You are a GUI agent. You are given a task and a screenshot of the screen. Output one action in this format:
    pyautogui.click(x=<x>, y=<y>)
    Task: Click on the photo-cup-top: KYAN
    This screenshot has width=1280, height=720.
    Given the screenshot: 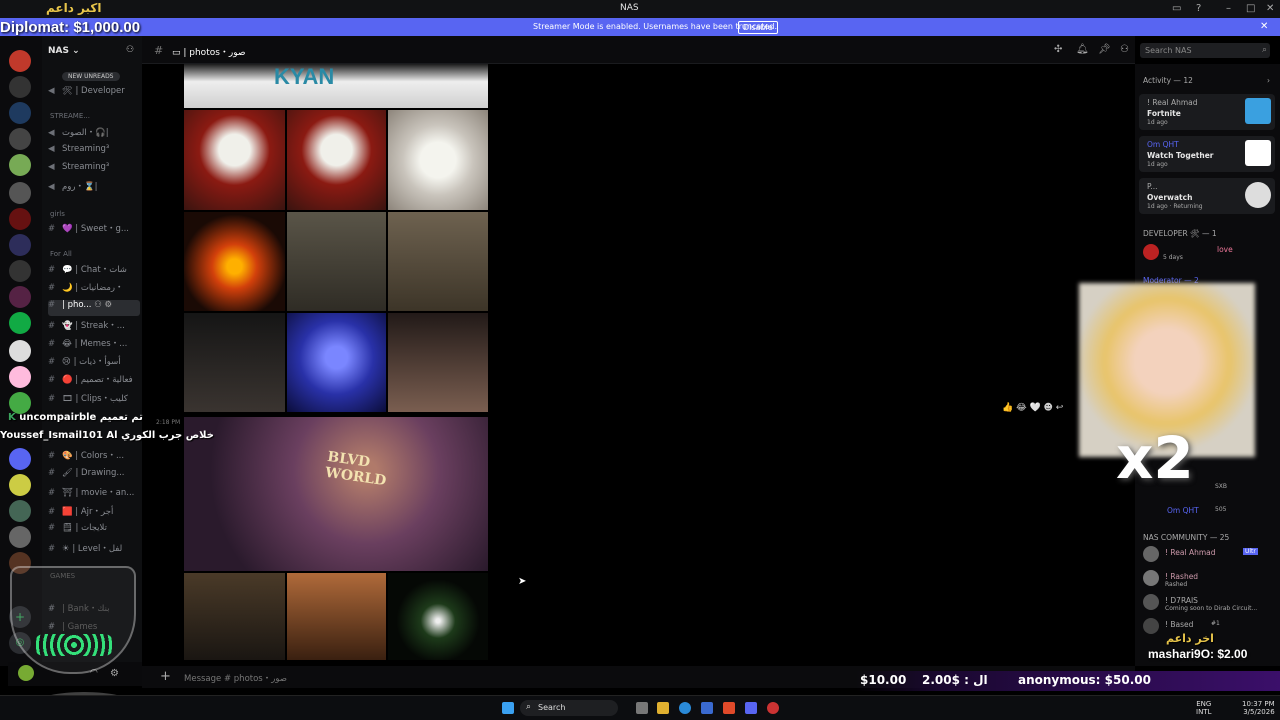 What is the action you would take?
    pyautogui.click(x=336, y=86)
    